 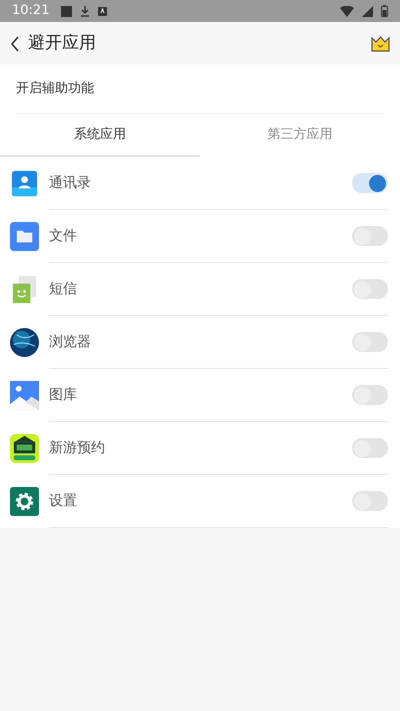 I want to click on clock: 10:21, so click(x=31, y=11).